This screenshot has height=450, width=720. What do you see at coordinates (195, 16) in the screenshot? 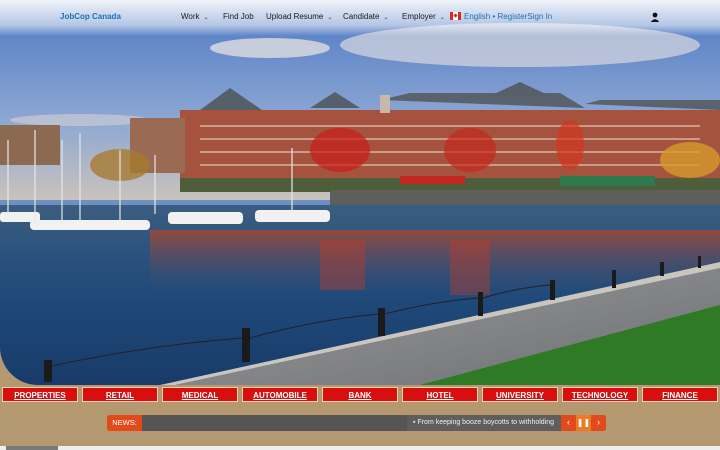
I see `nav-item-work: Work ⌄` at bounding box center [195, 16].